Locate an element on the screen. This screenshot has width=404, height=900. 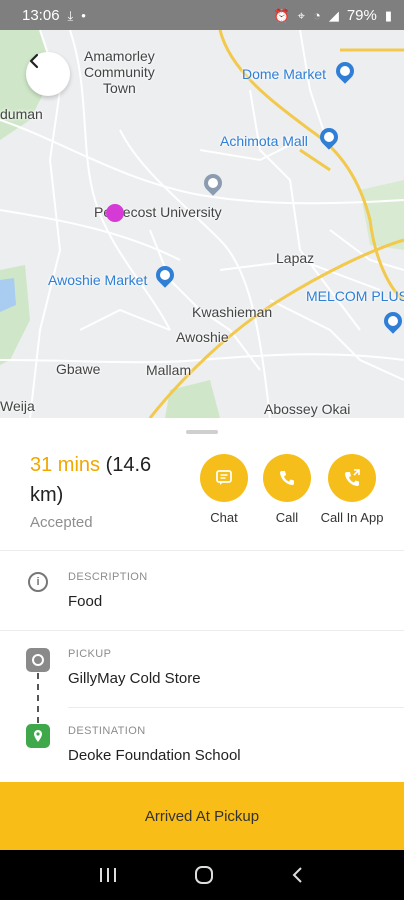
map-label-kwashieman: Kwashieman is located at coordinates (232, 312).